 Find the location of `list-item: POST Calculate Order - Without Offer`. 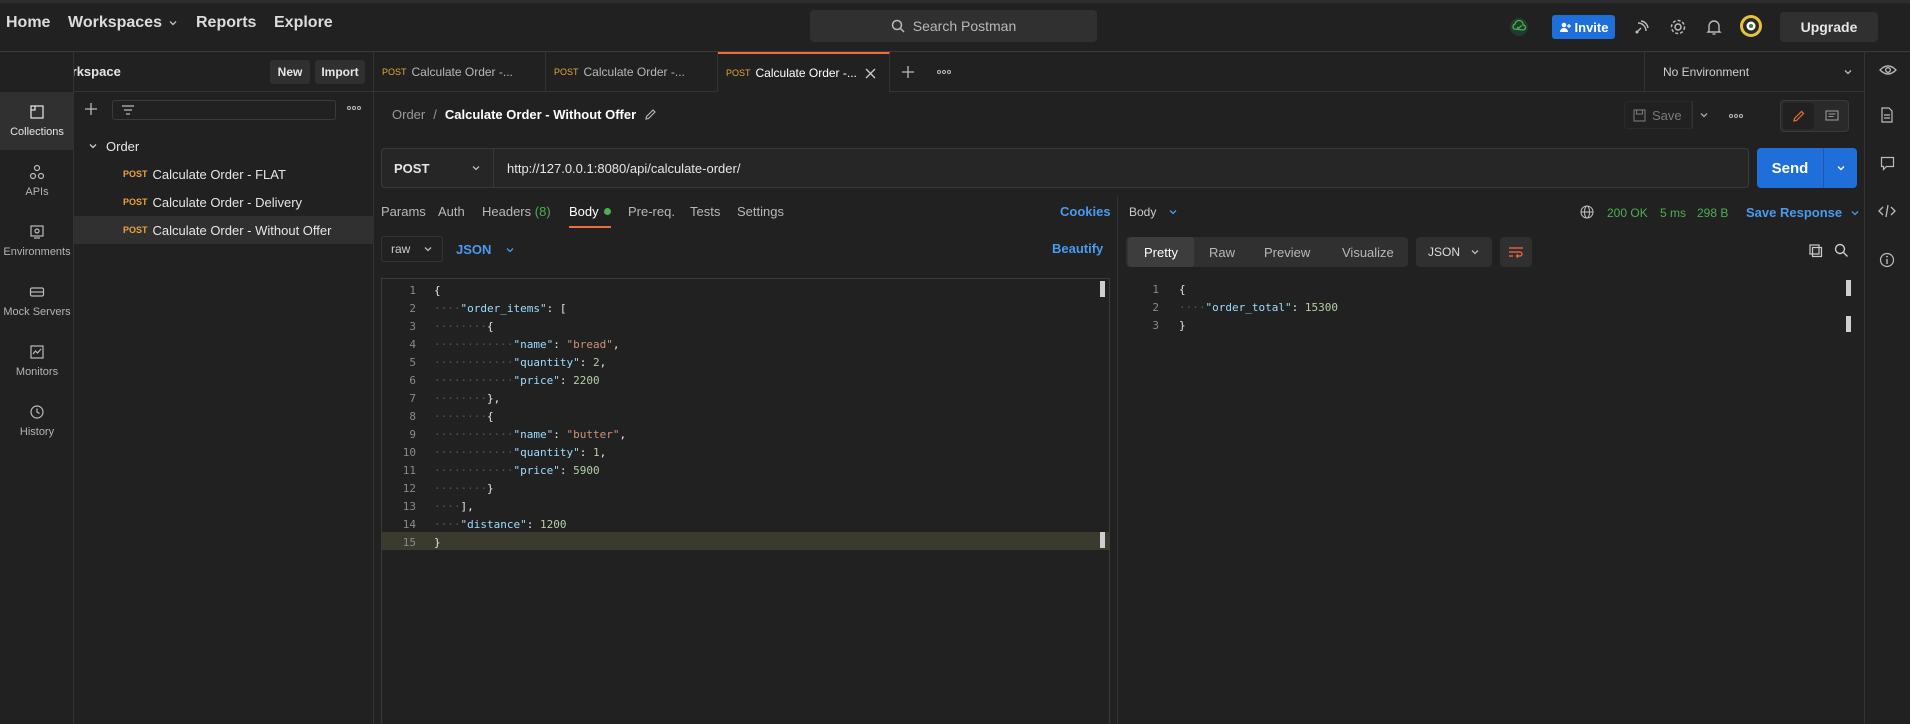

list-item: POST Calculate Order - Without Offer is located at coordinates (224, 230).